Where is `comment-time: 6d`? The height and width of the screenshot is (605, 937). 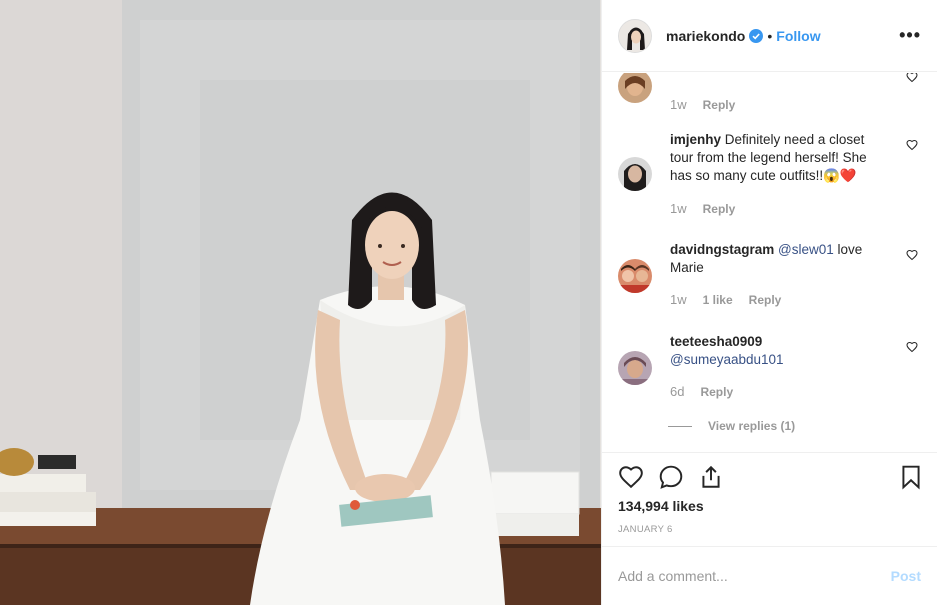 comment-time: 6d is located at coordinates (677, 391).